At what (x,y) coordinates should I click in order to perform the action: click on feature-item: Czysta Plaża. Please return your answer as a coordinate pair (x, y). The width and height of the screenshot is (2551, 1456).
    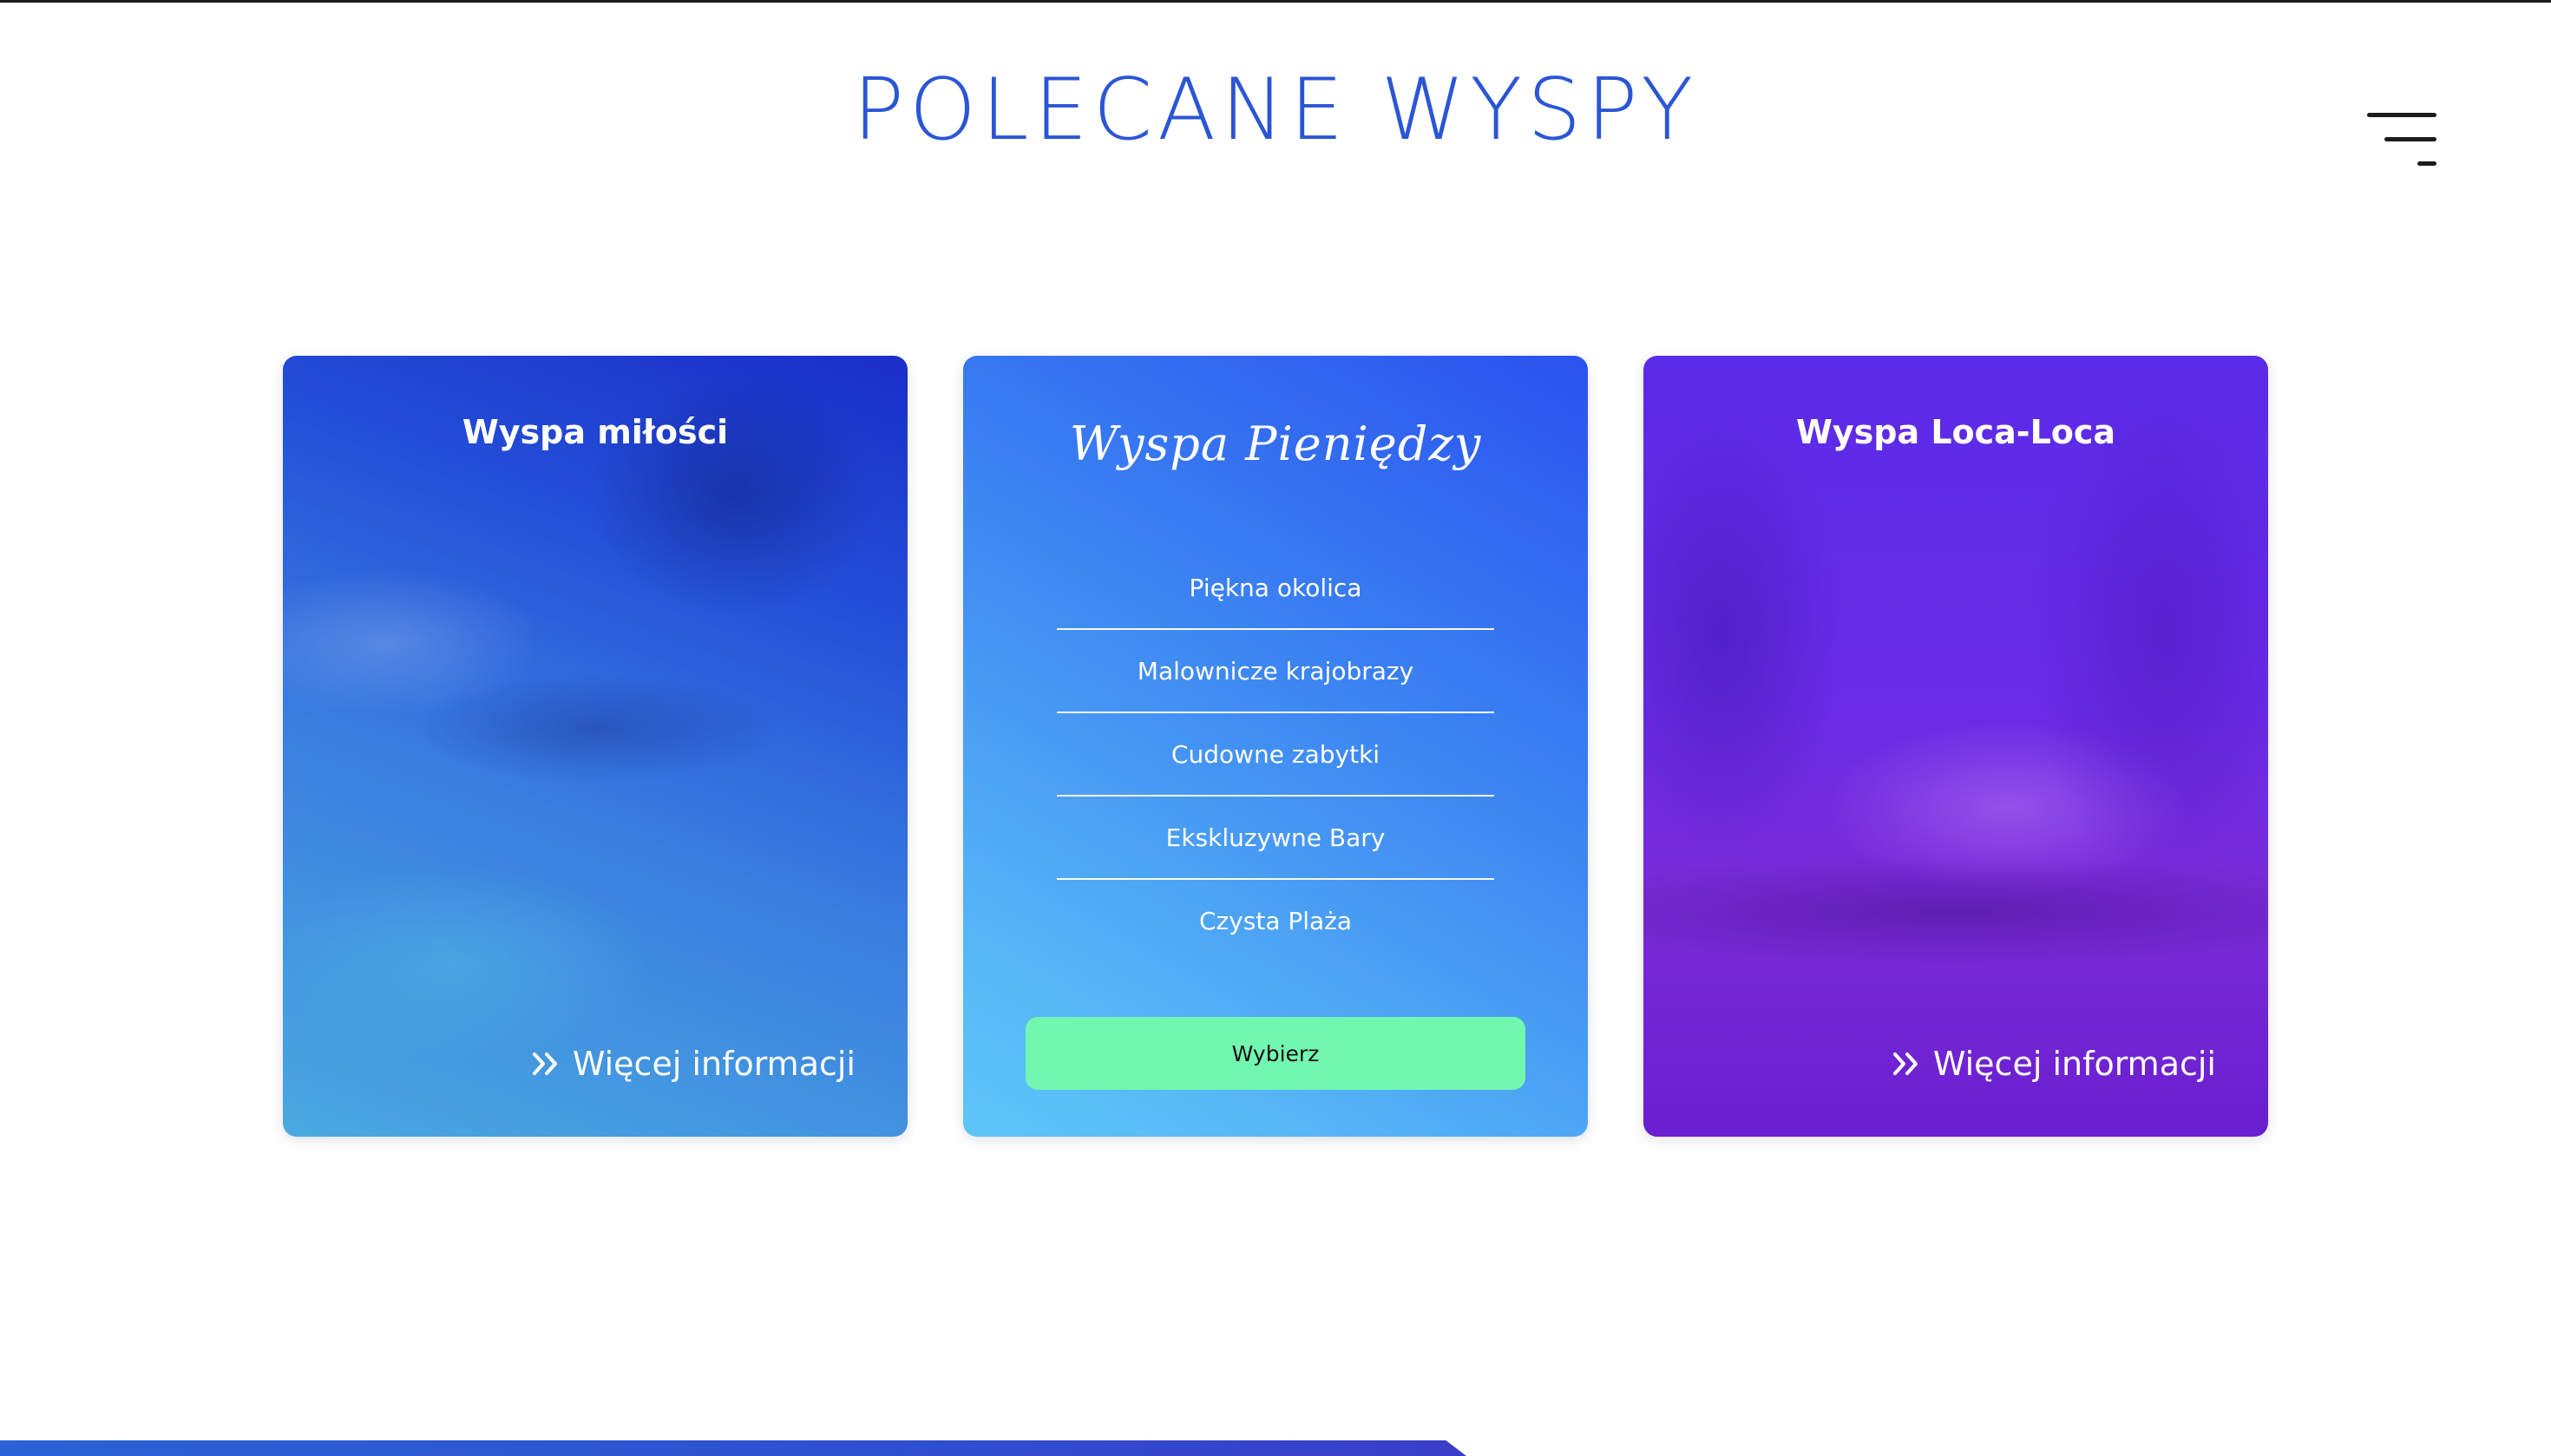
    Looking at the image, I should click on (1275, 921).